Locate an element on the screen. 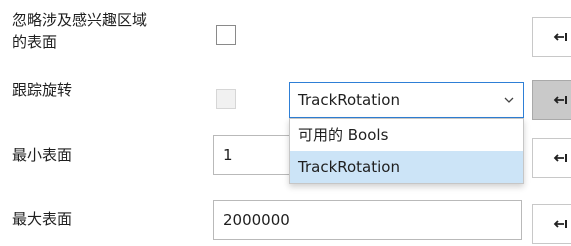 This screenshot has height=246, width=571. max-surface-label: 最大表面 is located at coordinates (42, 219).